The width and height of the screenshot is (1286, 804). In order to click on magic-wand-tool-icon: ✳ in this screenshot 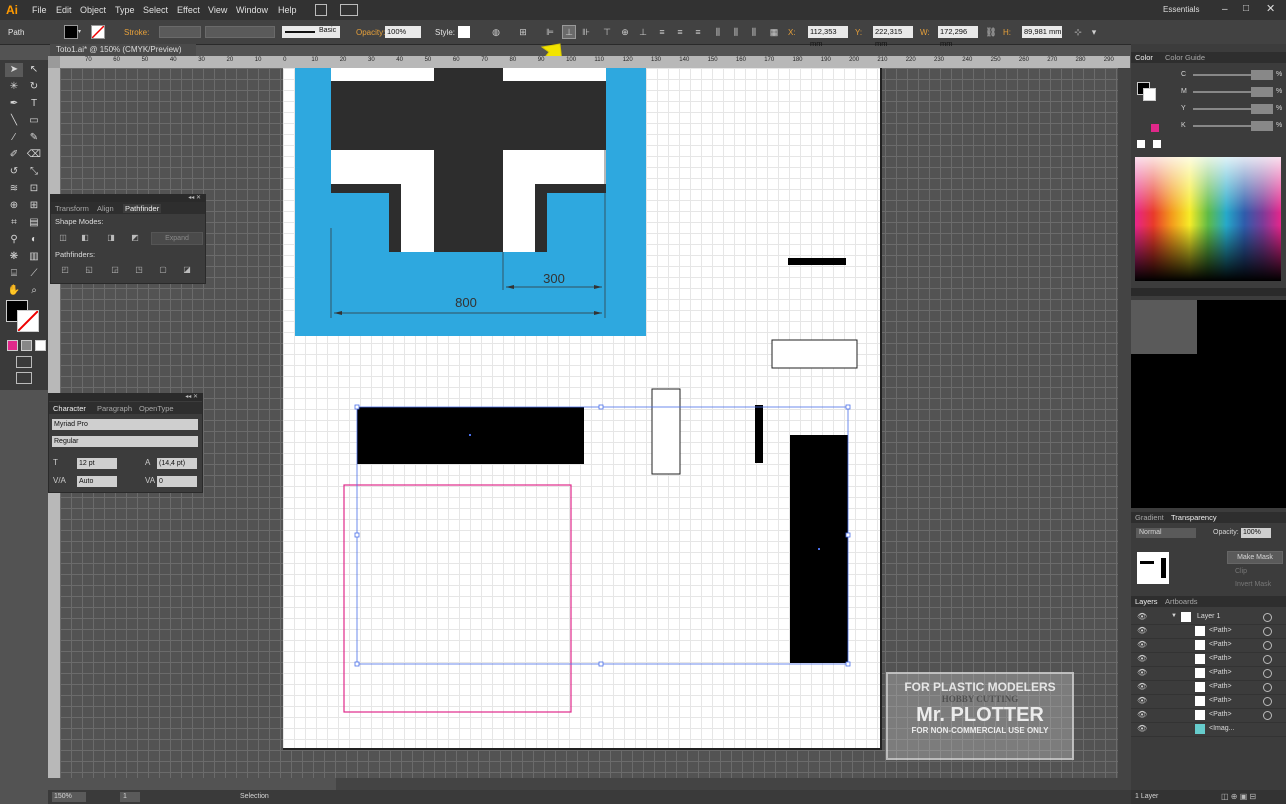, I will do `click(14, 87)`.